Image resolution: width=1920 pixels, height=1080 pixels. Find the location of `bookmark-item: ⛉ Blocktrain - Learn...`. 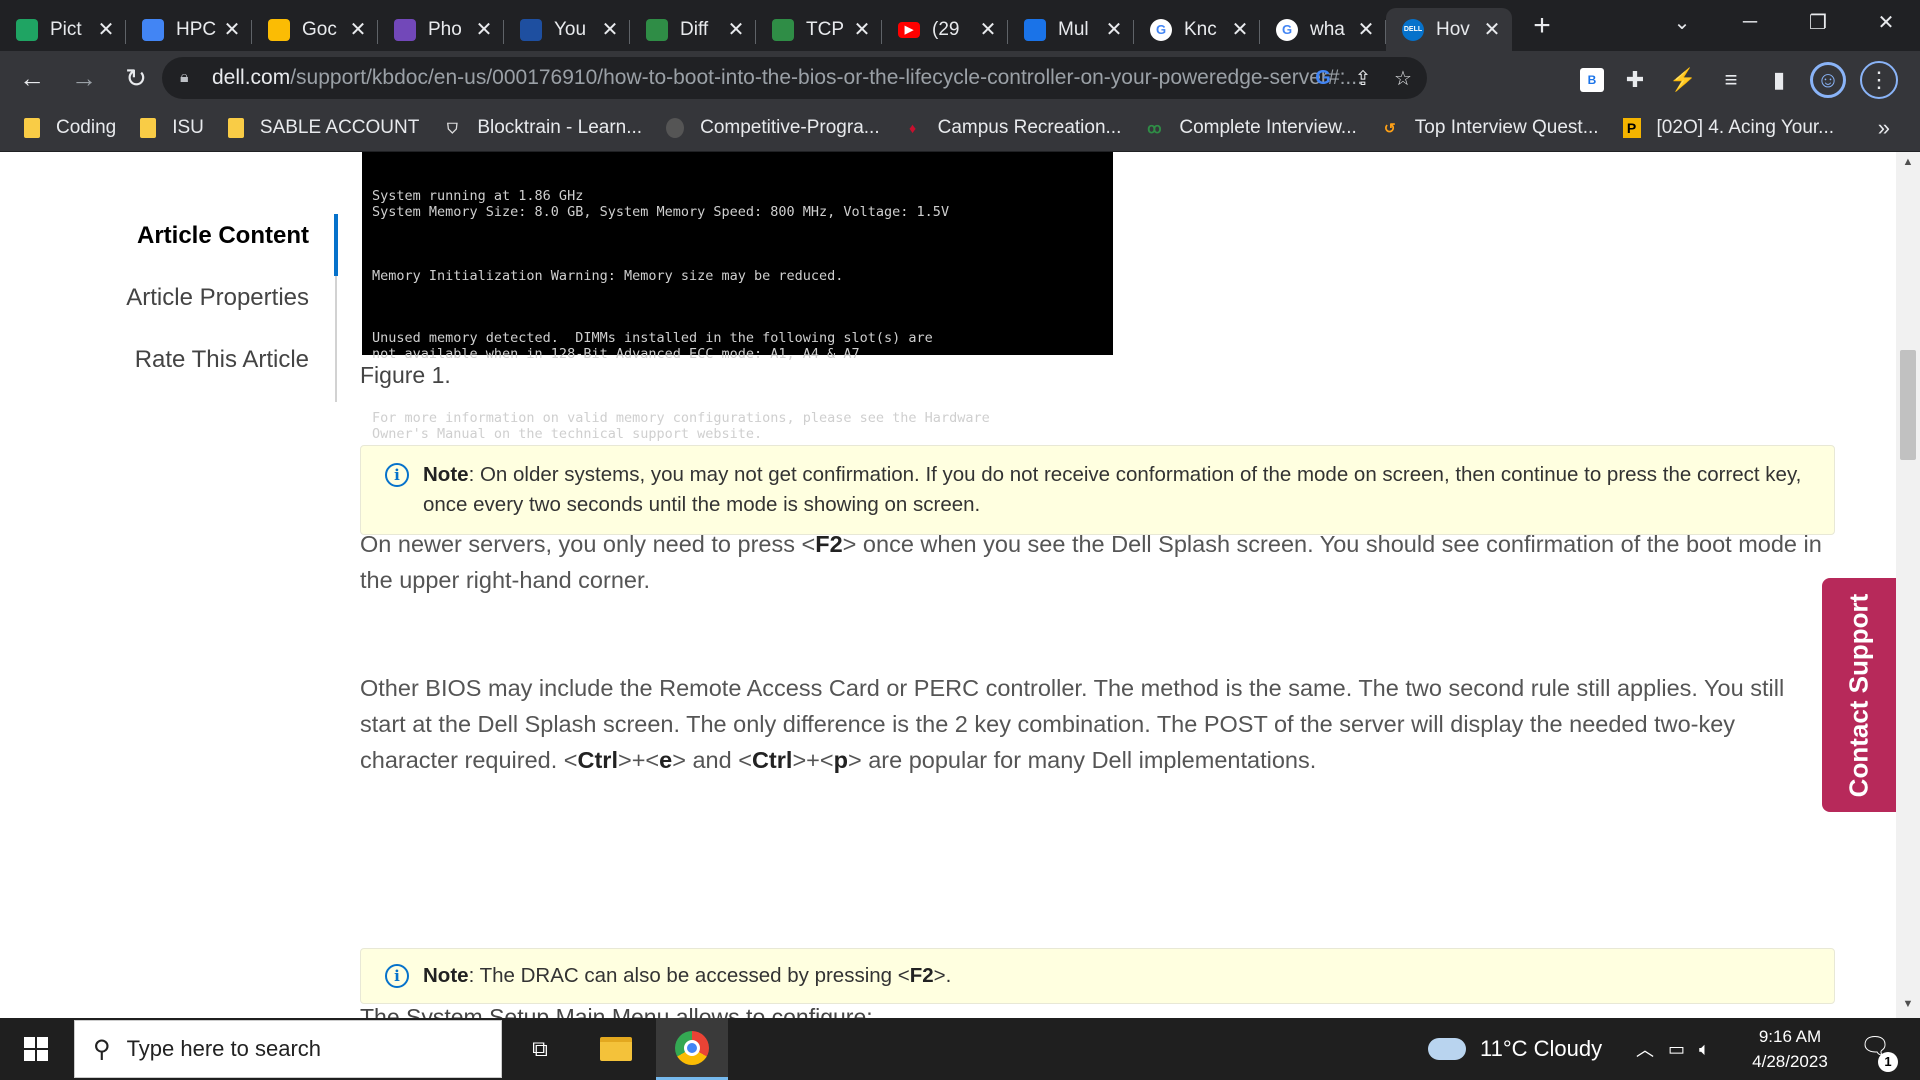

bookmark-item: ⛉ Blocktrain - Learn... is located at coordinates (542, 128).